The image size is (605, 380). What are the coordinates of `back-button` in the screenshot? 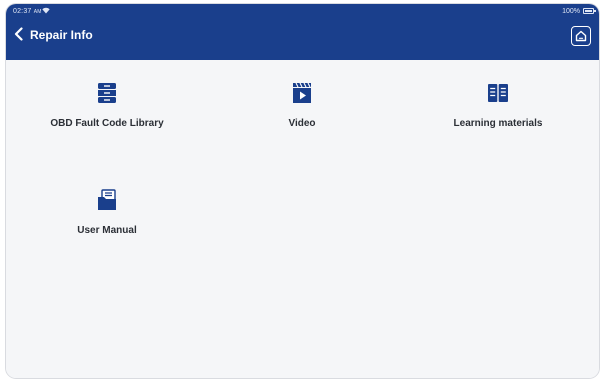 It's located at (18, 34).